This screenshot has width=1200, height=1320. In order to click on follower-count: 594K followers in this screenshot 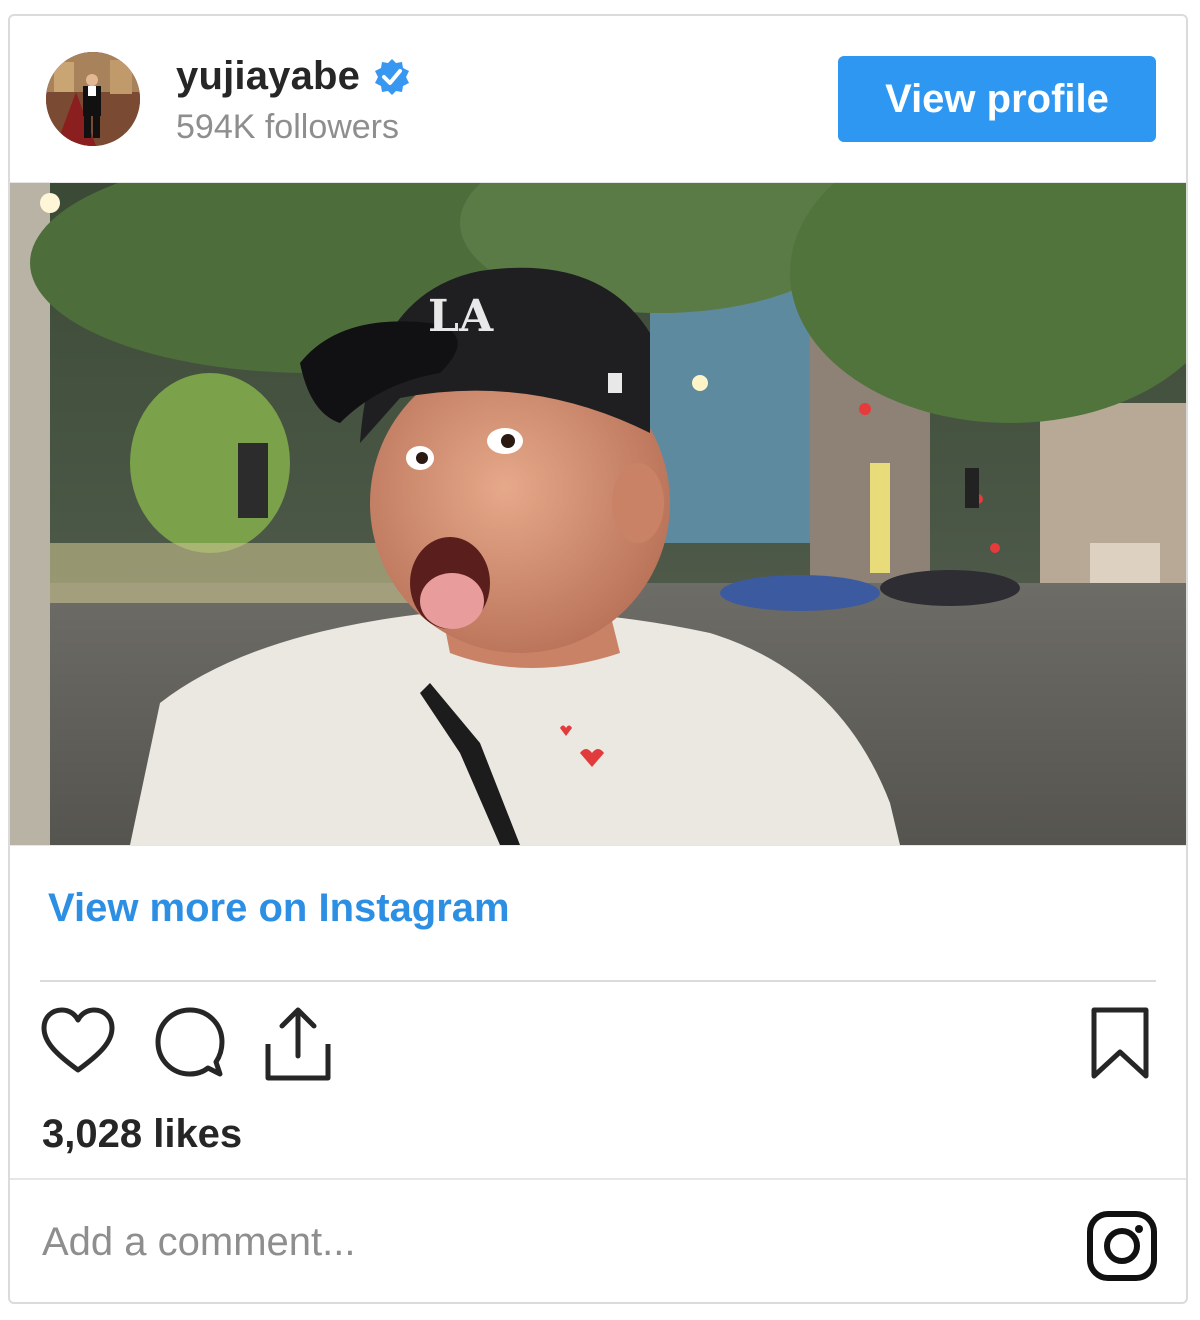, I will do `click(288, 127)`.